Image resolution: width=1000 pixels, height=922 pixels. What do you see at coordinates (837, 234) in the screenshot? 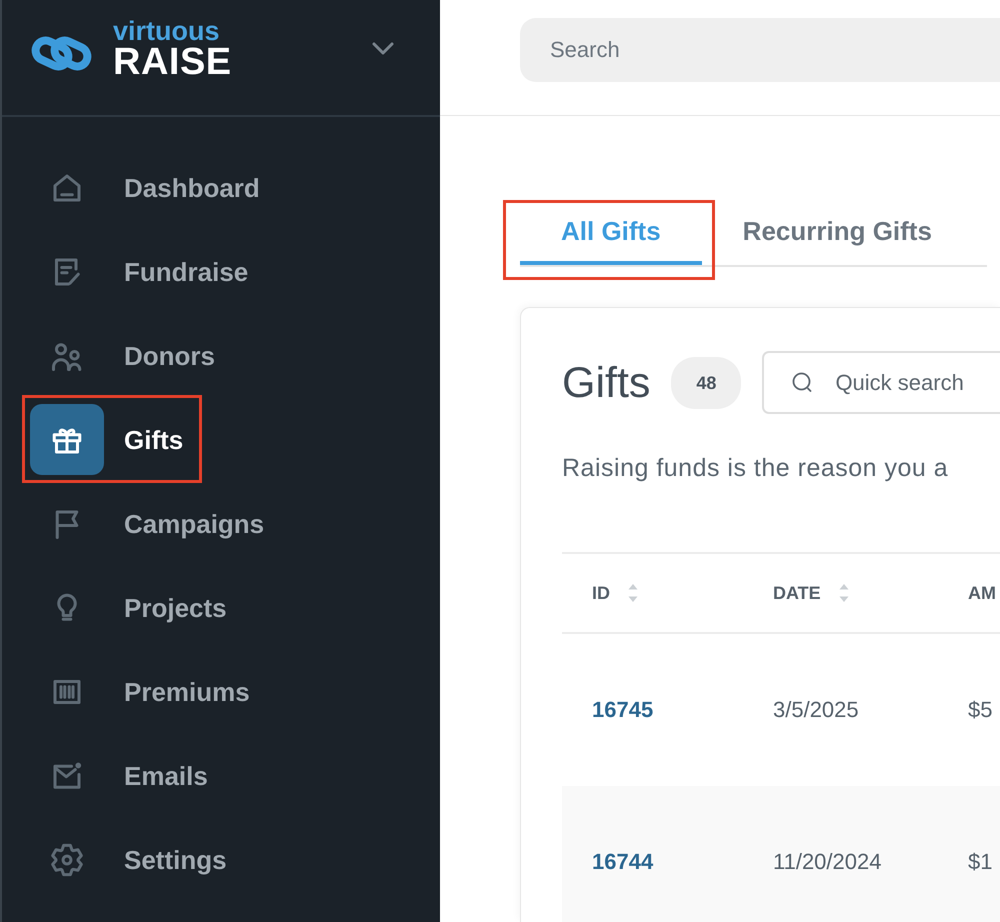
I see `tab: Recurring Gifts` at bounding box center [837, 234].